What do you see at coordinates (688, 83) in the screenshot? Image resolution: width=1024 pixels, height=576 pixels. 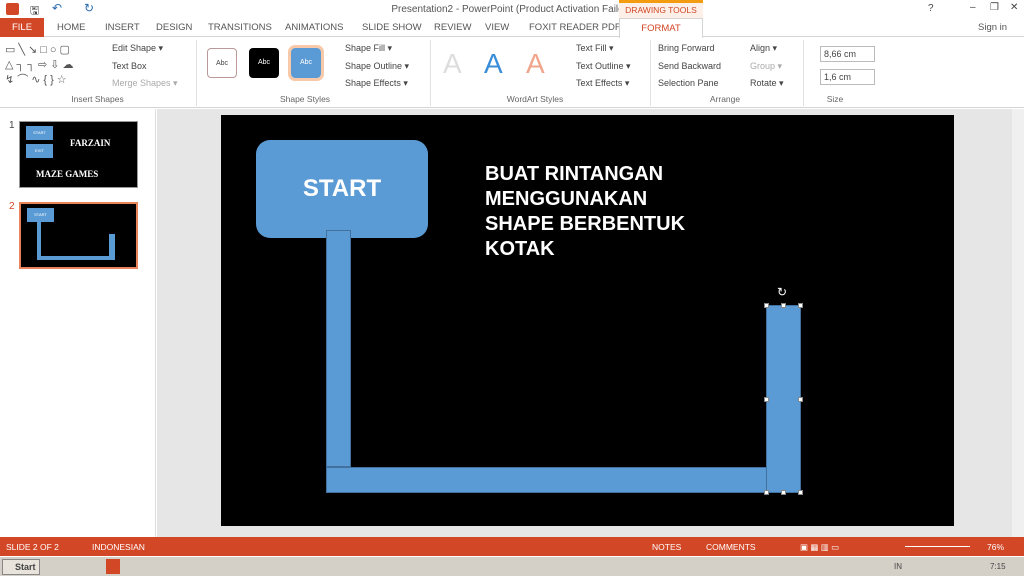 I see `selection-pane-button: Selection Pane` at bounding box center [688, 83].